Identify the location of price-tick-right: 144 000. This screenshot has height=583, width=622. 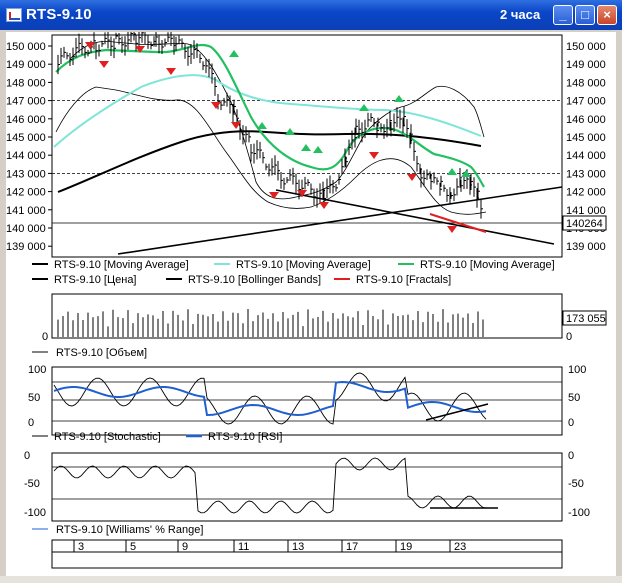
(586, 156).